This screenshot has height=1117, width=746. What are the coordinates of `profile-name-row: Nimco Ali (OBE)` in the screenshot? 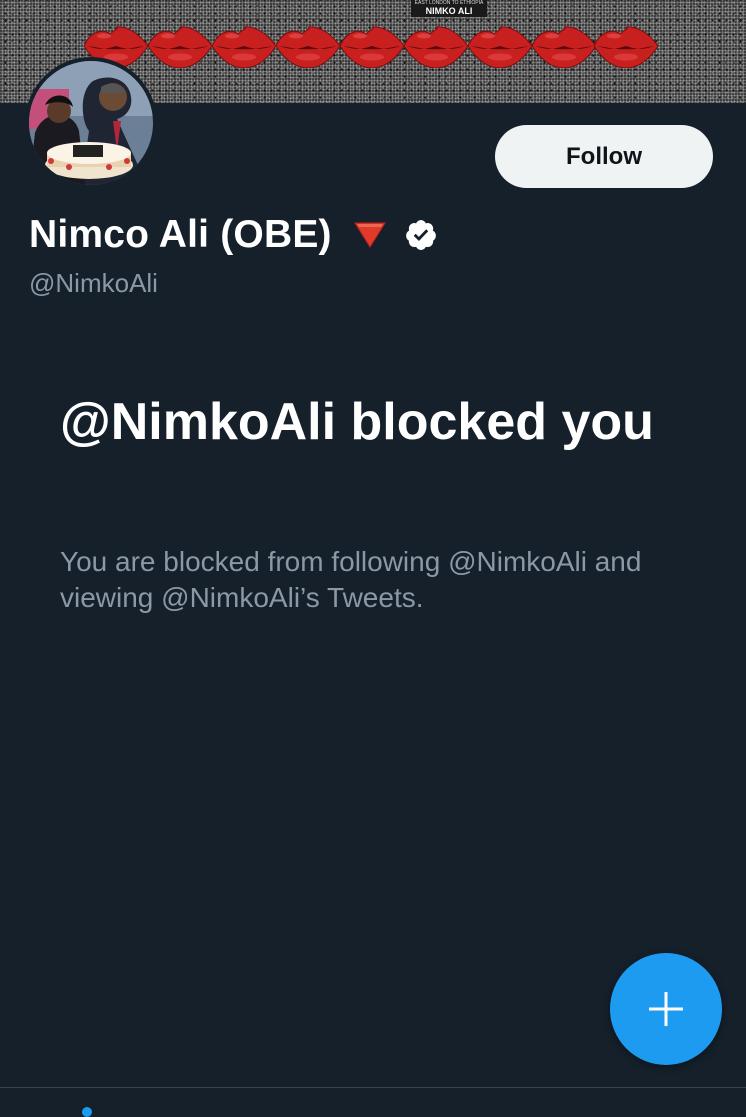 It's located at (233, 235).